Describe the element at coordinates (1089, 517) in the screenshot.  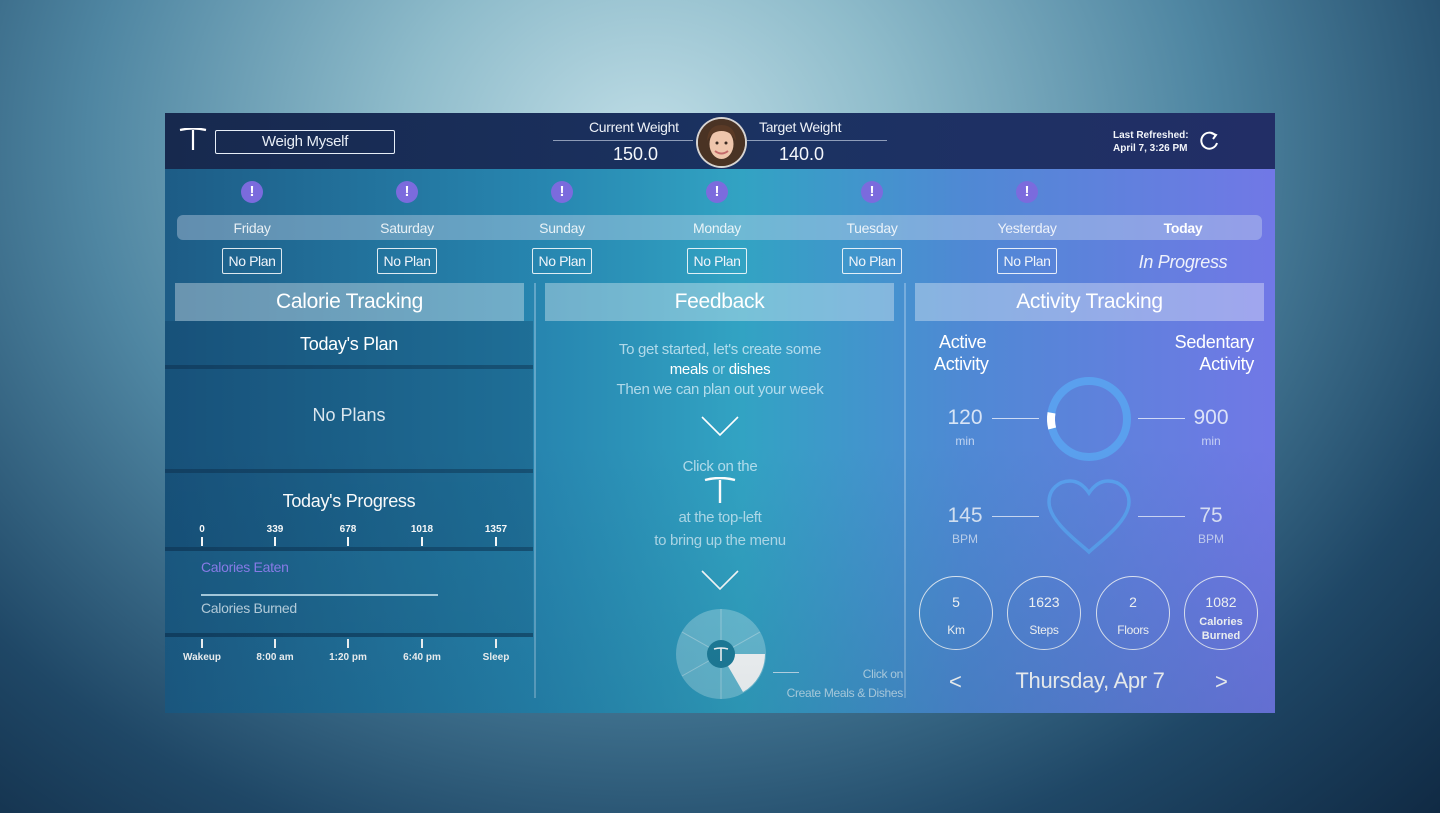
I see `heart-icon` at that location.